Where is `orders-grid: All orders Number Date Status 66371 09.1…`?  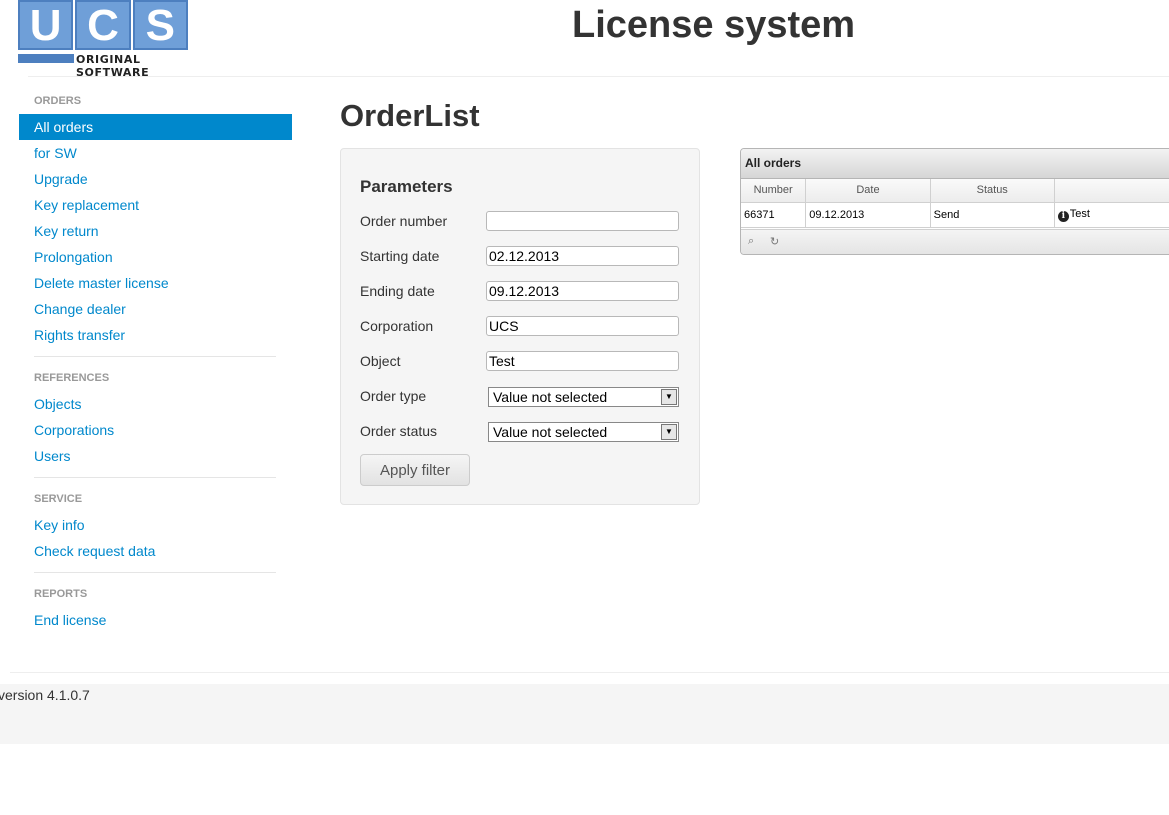
orders-grid: All orders Number Date Status 66371 09.1… is located at coordinates (954, 201).